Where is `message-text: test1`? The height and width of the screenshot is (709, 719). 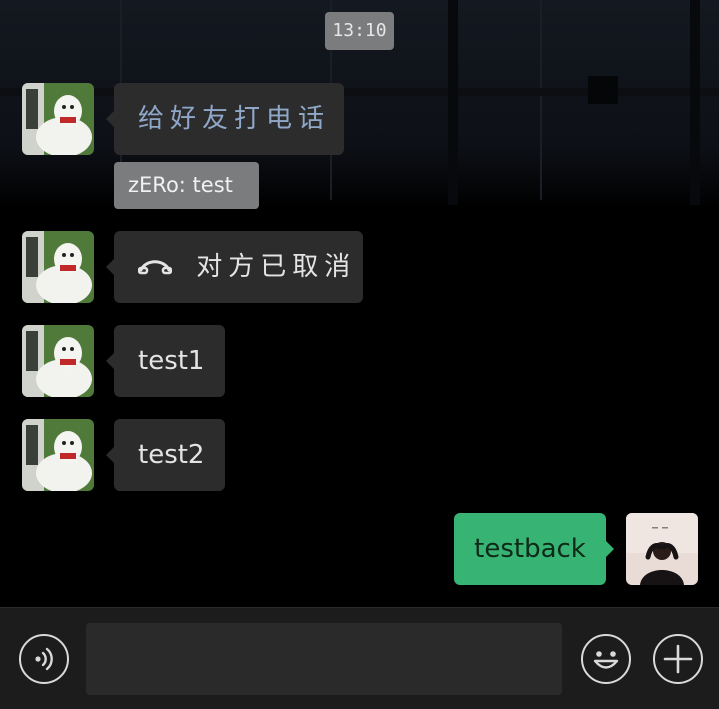 message-text: test1 is located at coordinates (171, 361).